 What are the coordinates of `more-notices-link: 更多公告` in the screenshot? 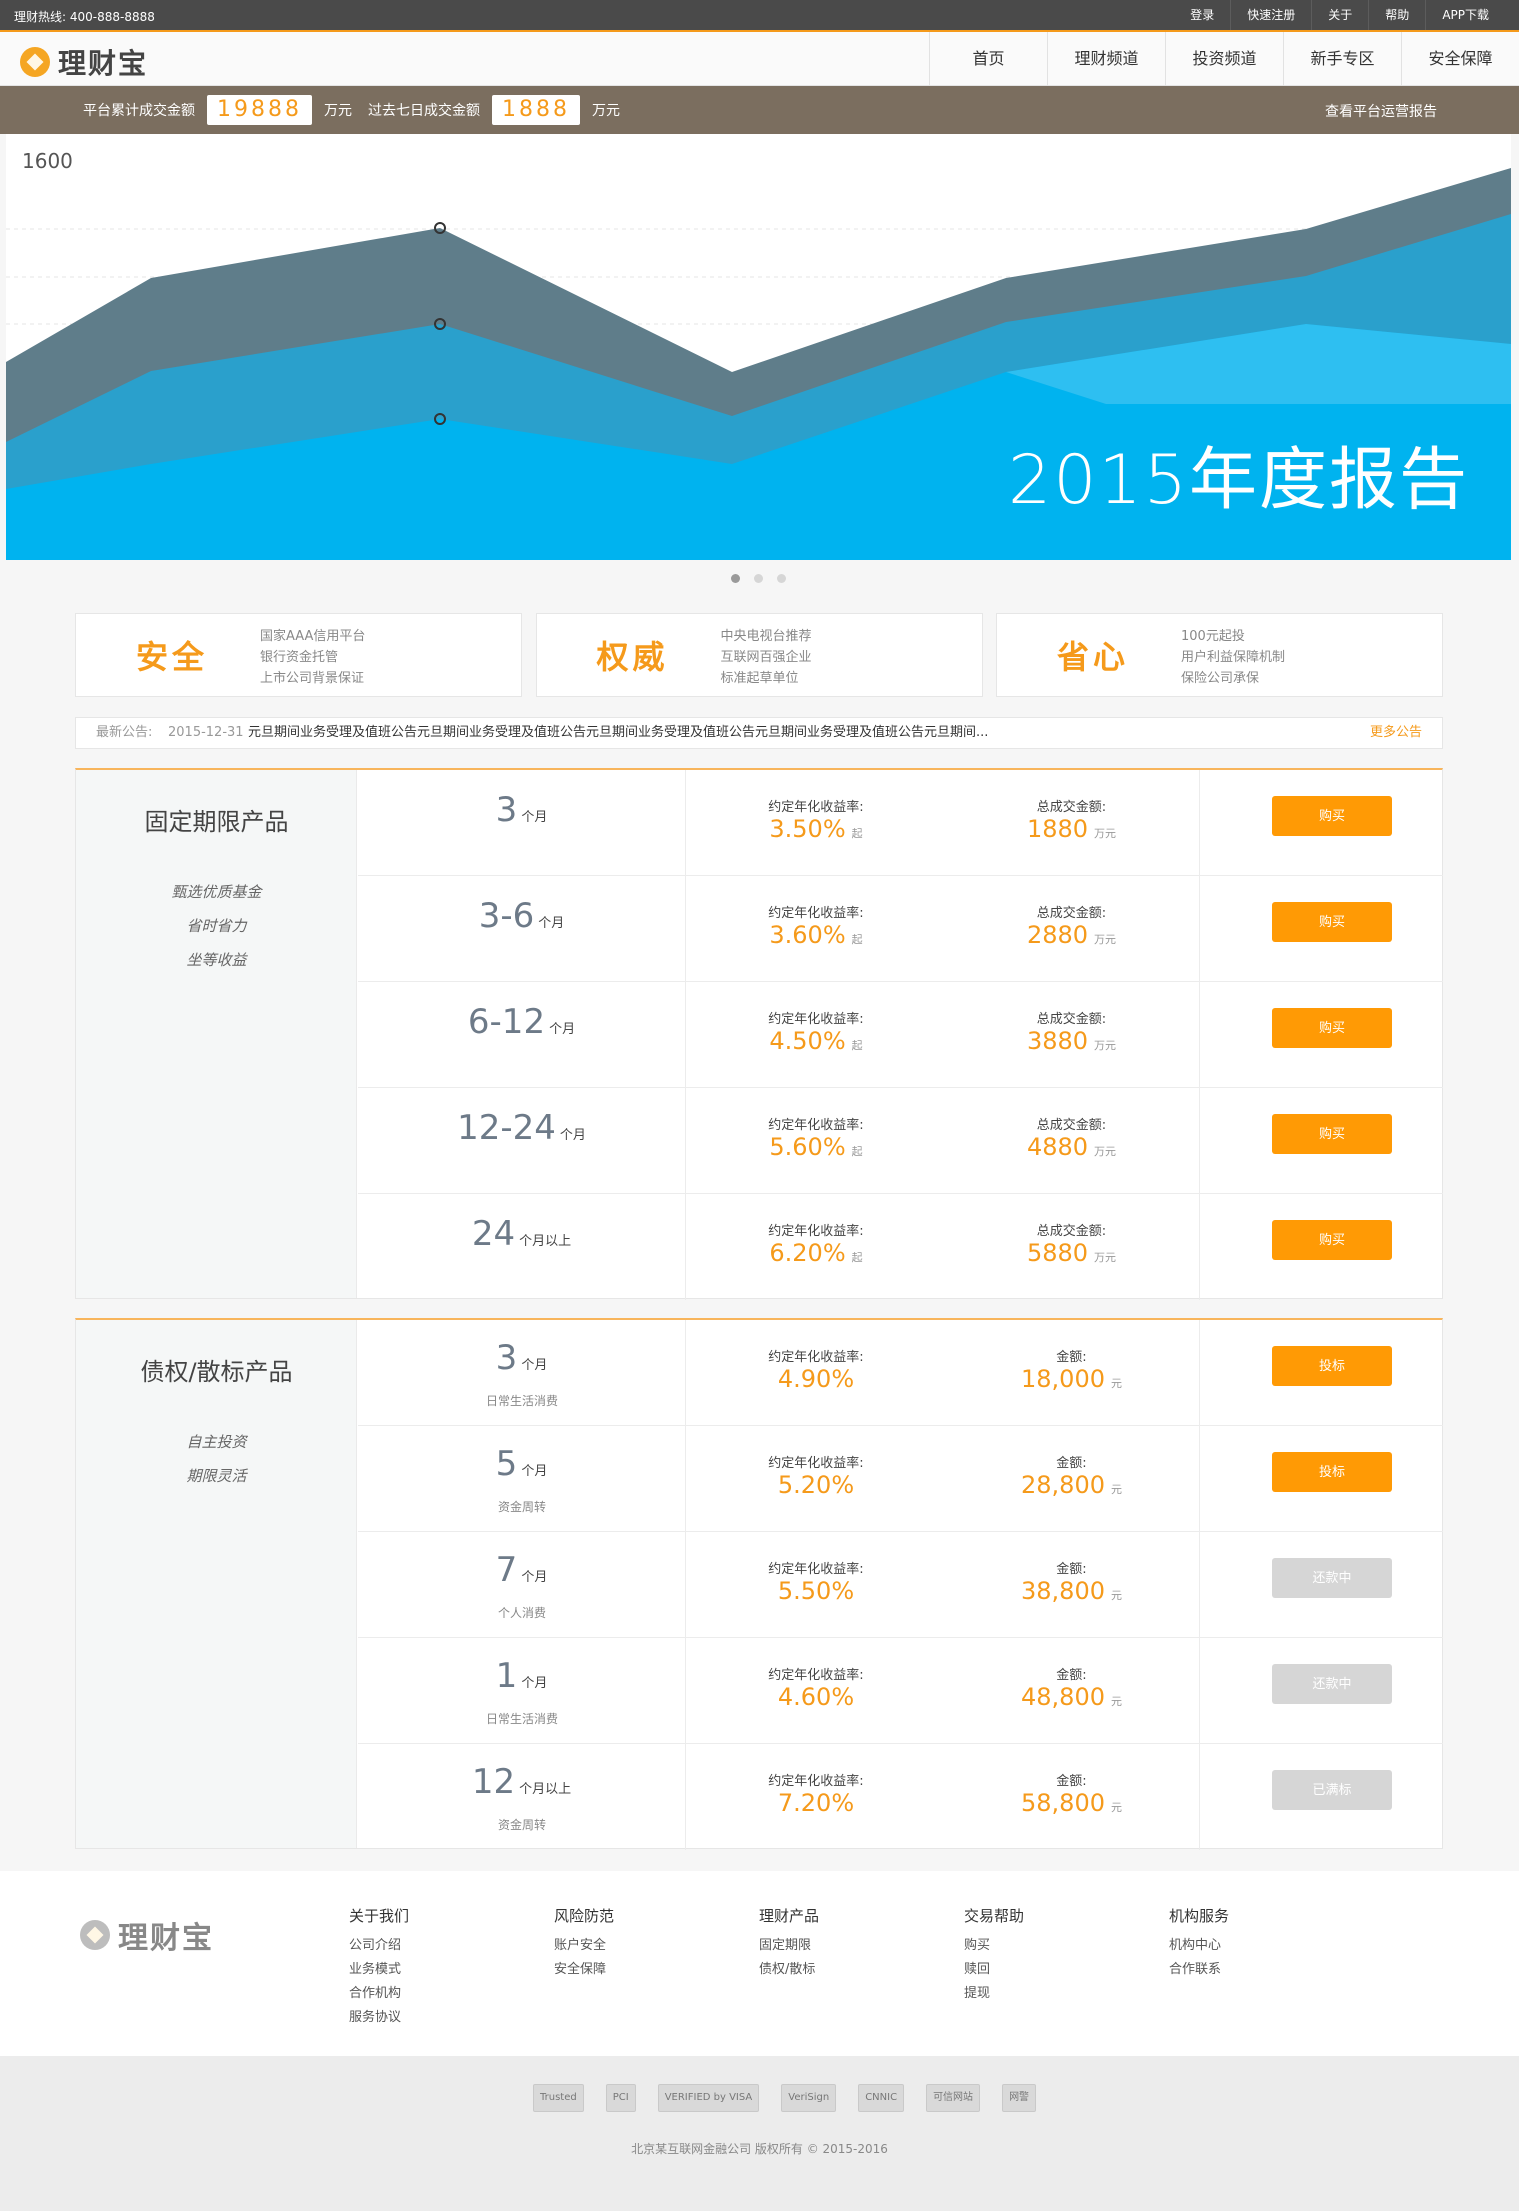 It's located at (1396, 733).